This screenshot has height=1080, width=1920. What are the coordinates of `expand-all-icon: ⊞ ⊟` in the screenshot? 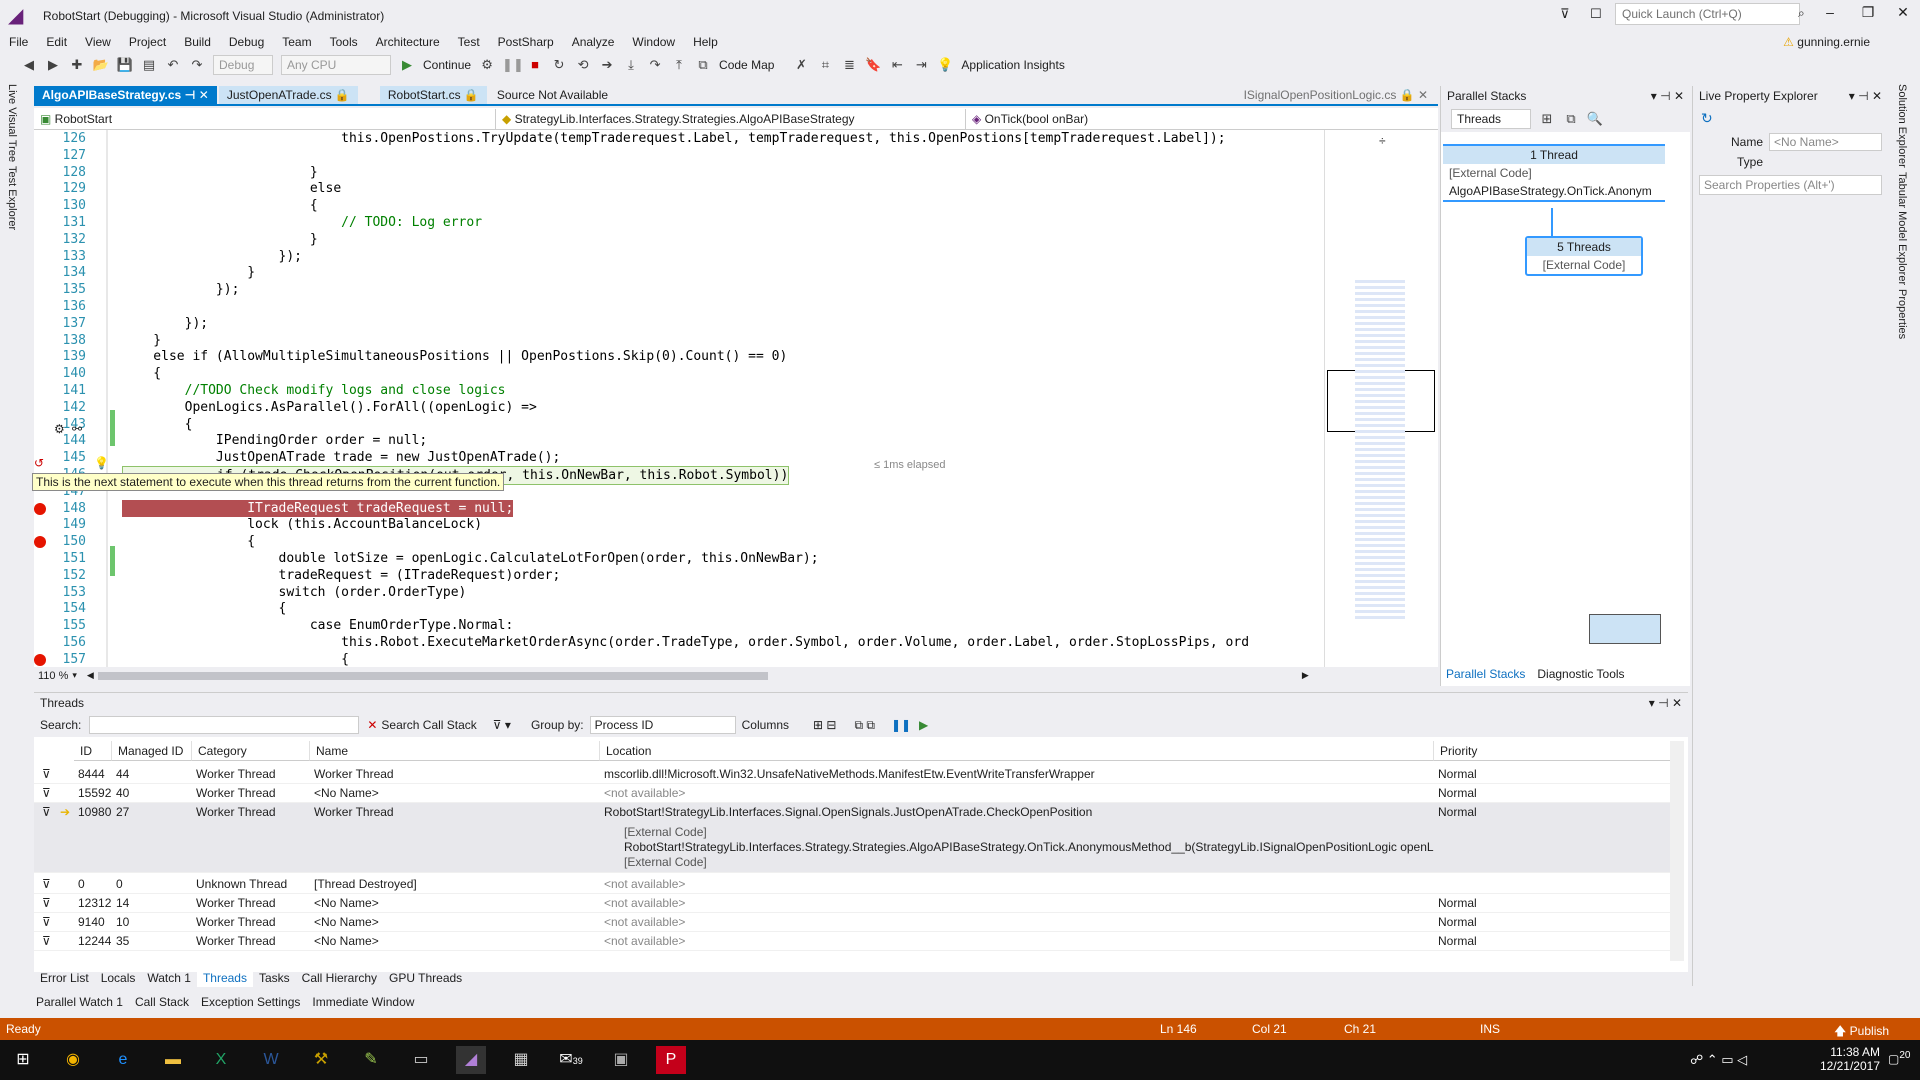 It's located at (824, 725).